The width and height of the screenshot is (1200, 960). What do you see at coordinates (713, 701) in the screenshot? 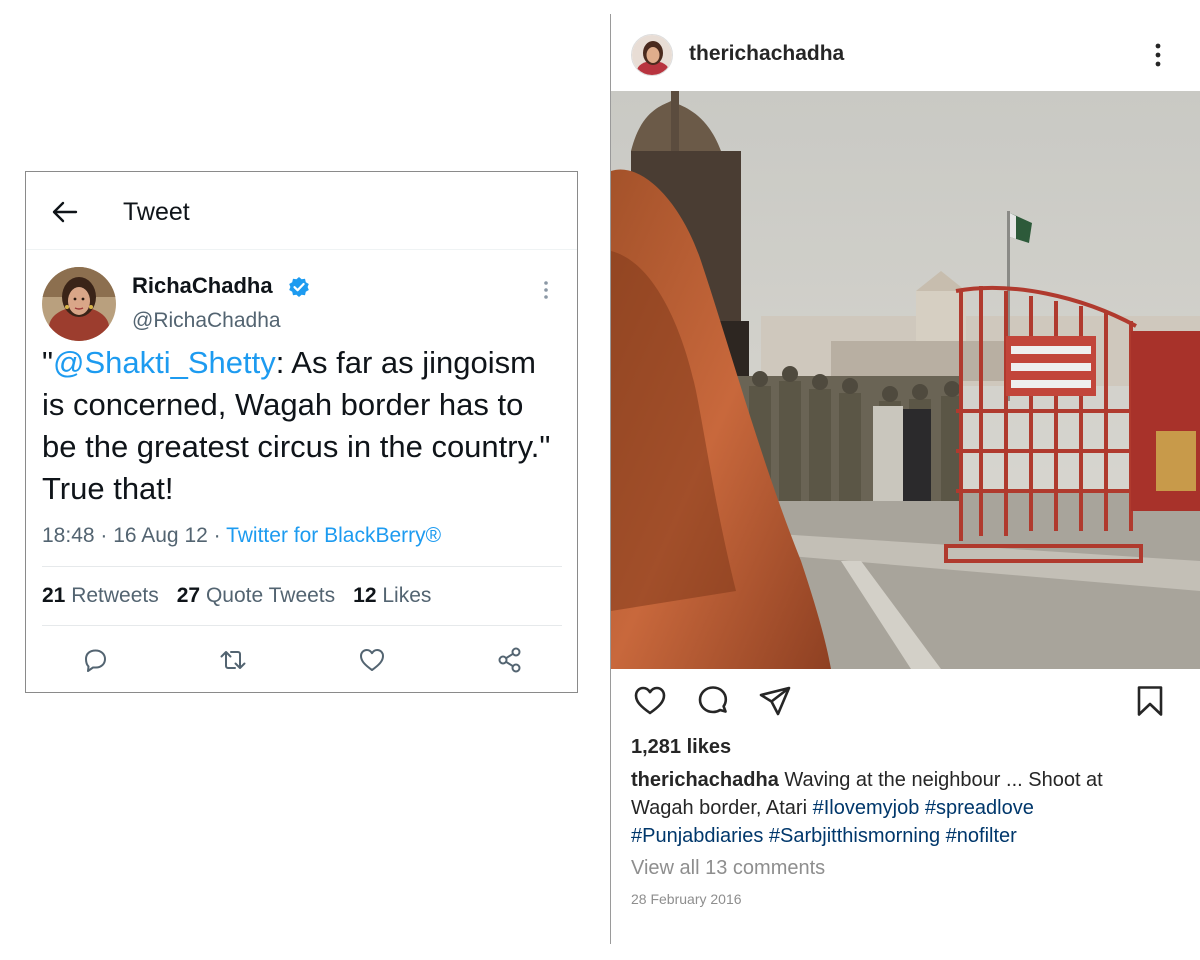
I see `comment-icon` at bounding box center [713, 701].